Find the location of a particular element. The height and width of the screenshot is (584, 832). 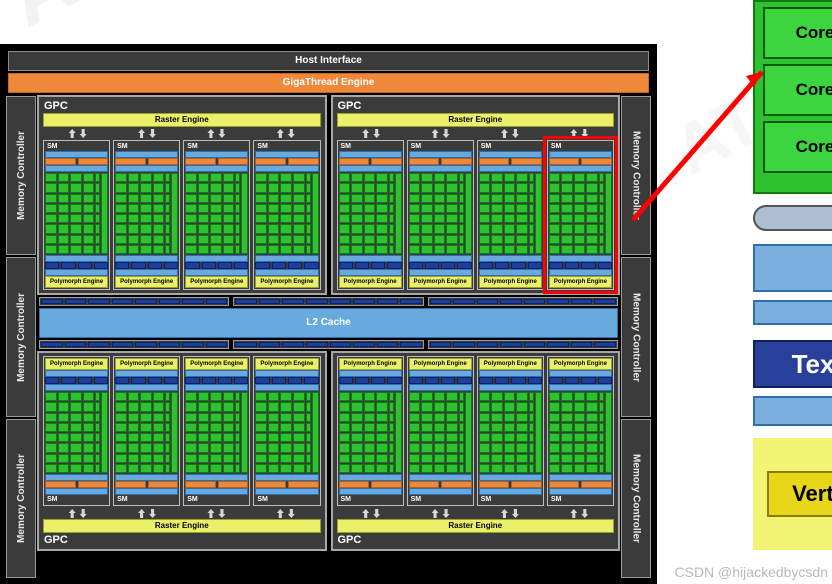

sm-light-blue-bar-bottom is located at coordinates (440, 272).